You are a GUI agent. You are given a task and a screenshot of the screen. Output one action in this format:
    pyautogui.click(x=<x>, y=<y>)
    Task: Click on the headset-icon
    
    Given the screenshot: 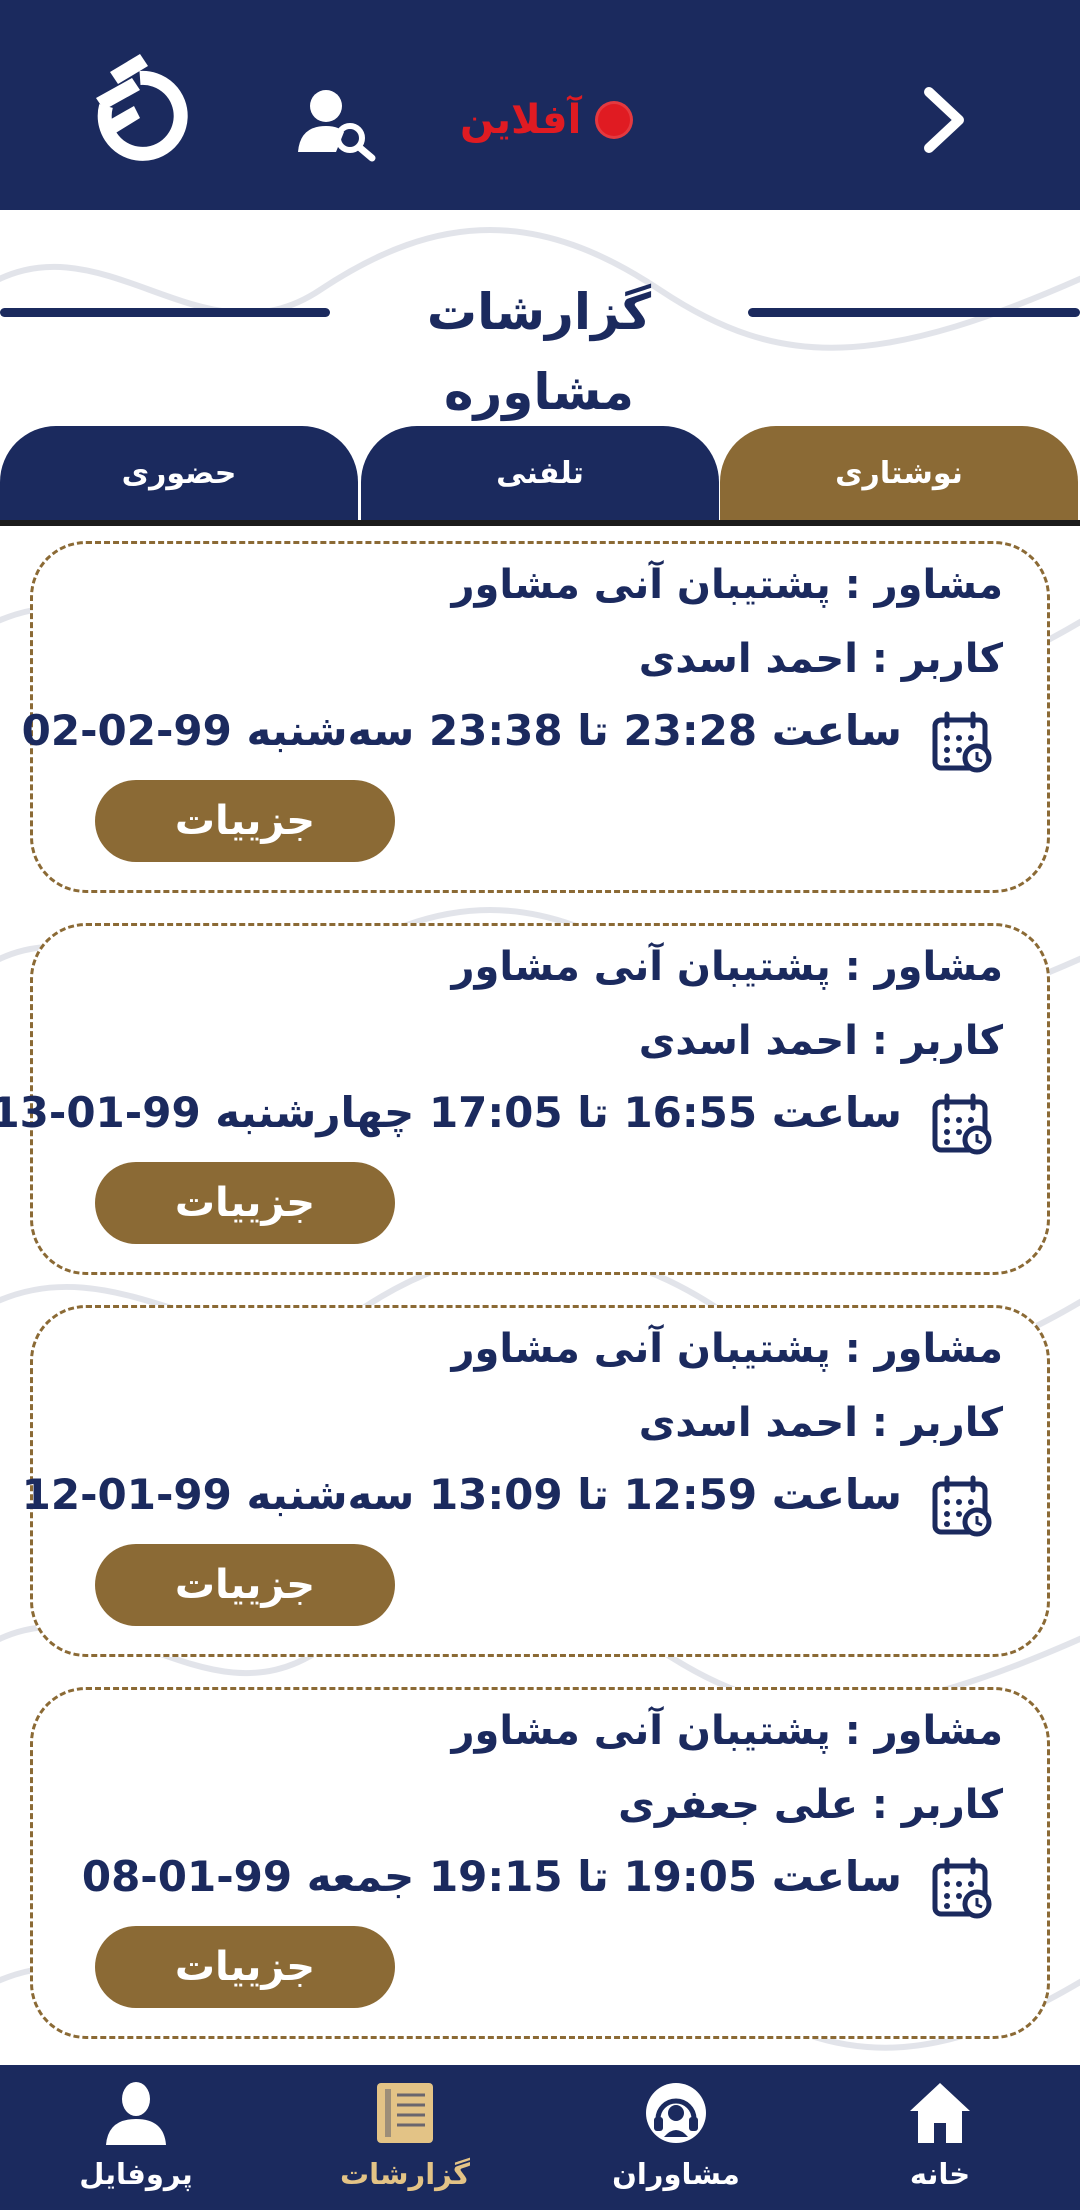 What is the action you would take?
    pyautogui.click(x=676, y=2113)
    